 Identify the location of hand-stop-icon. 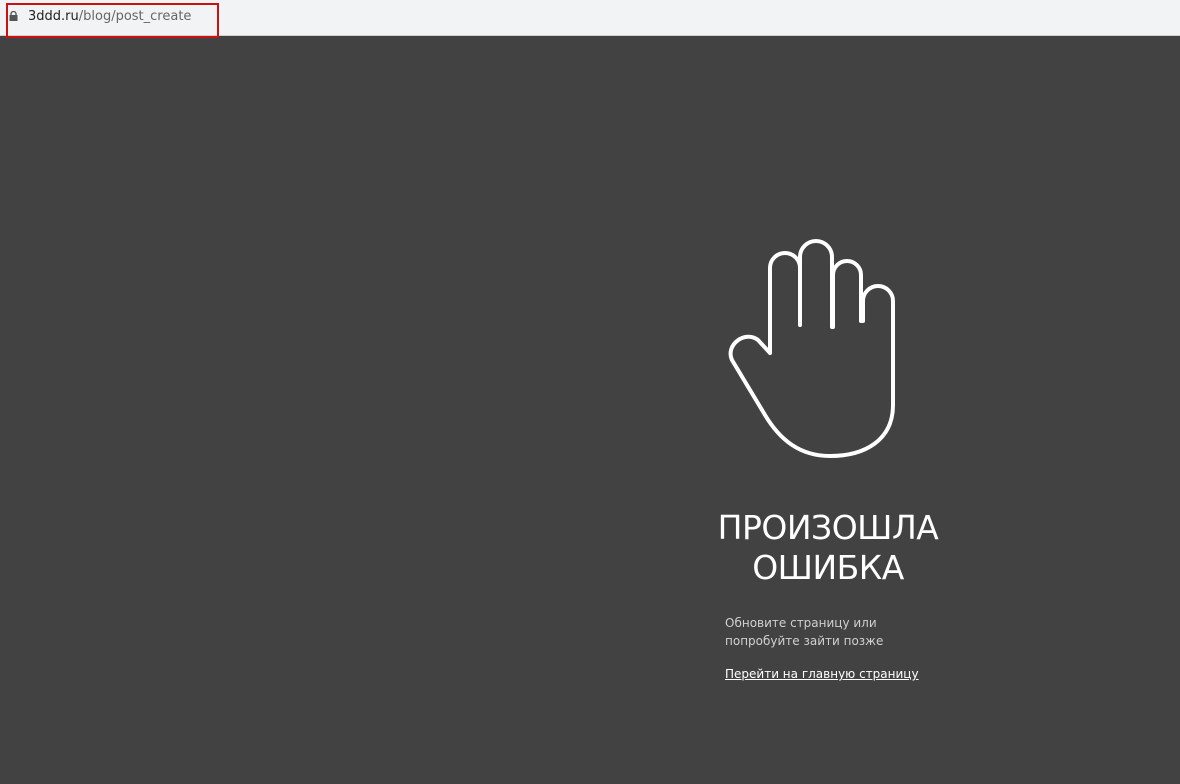
(811, 348).